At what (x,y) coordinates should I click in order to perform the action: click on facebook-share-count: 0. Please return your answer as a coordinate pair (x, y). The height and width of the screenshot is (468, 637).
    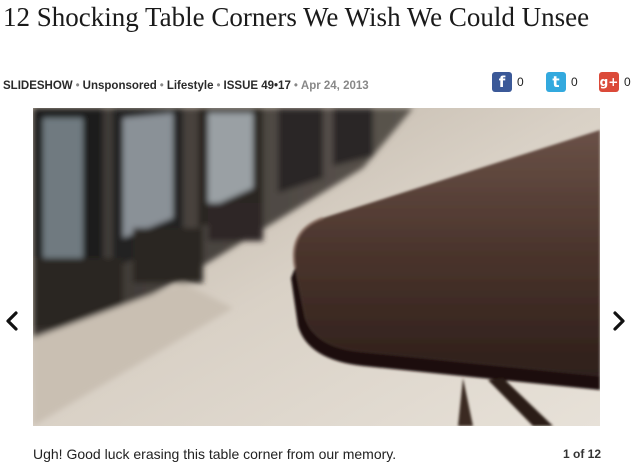
    Looking at the image, I should click on (520, 82).